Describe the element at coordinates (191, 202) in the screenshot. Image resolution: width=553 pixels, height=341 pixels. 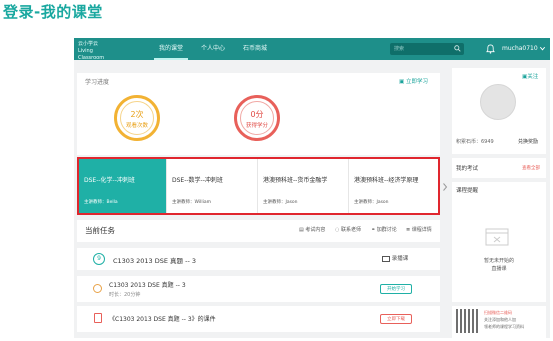
I see `course-teacher: 主讲教师：William` at that location.